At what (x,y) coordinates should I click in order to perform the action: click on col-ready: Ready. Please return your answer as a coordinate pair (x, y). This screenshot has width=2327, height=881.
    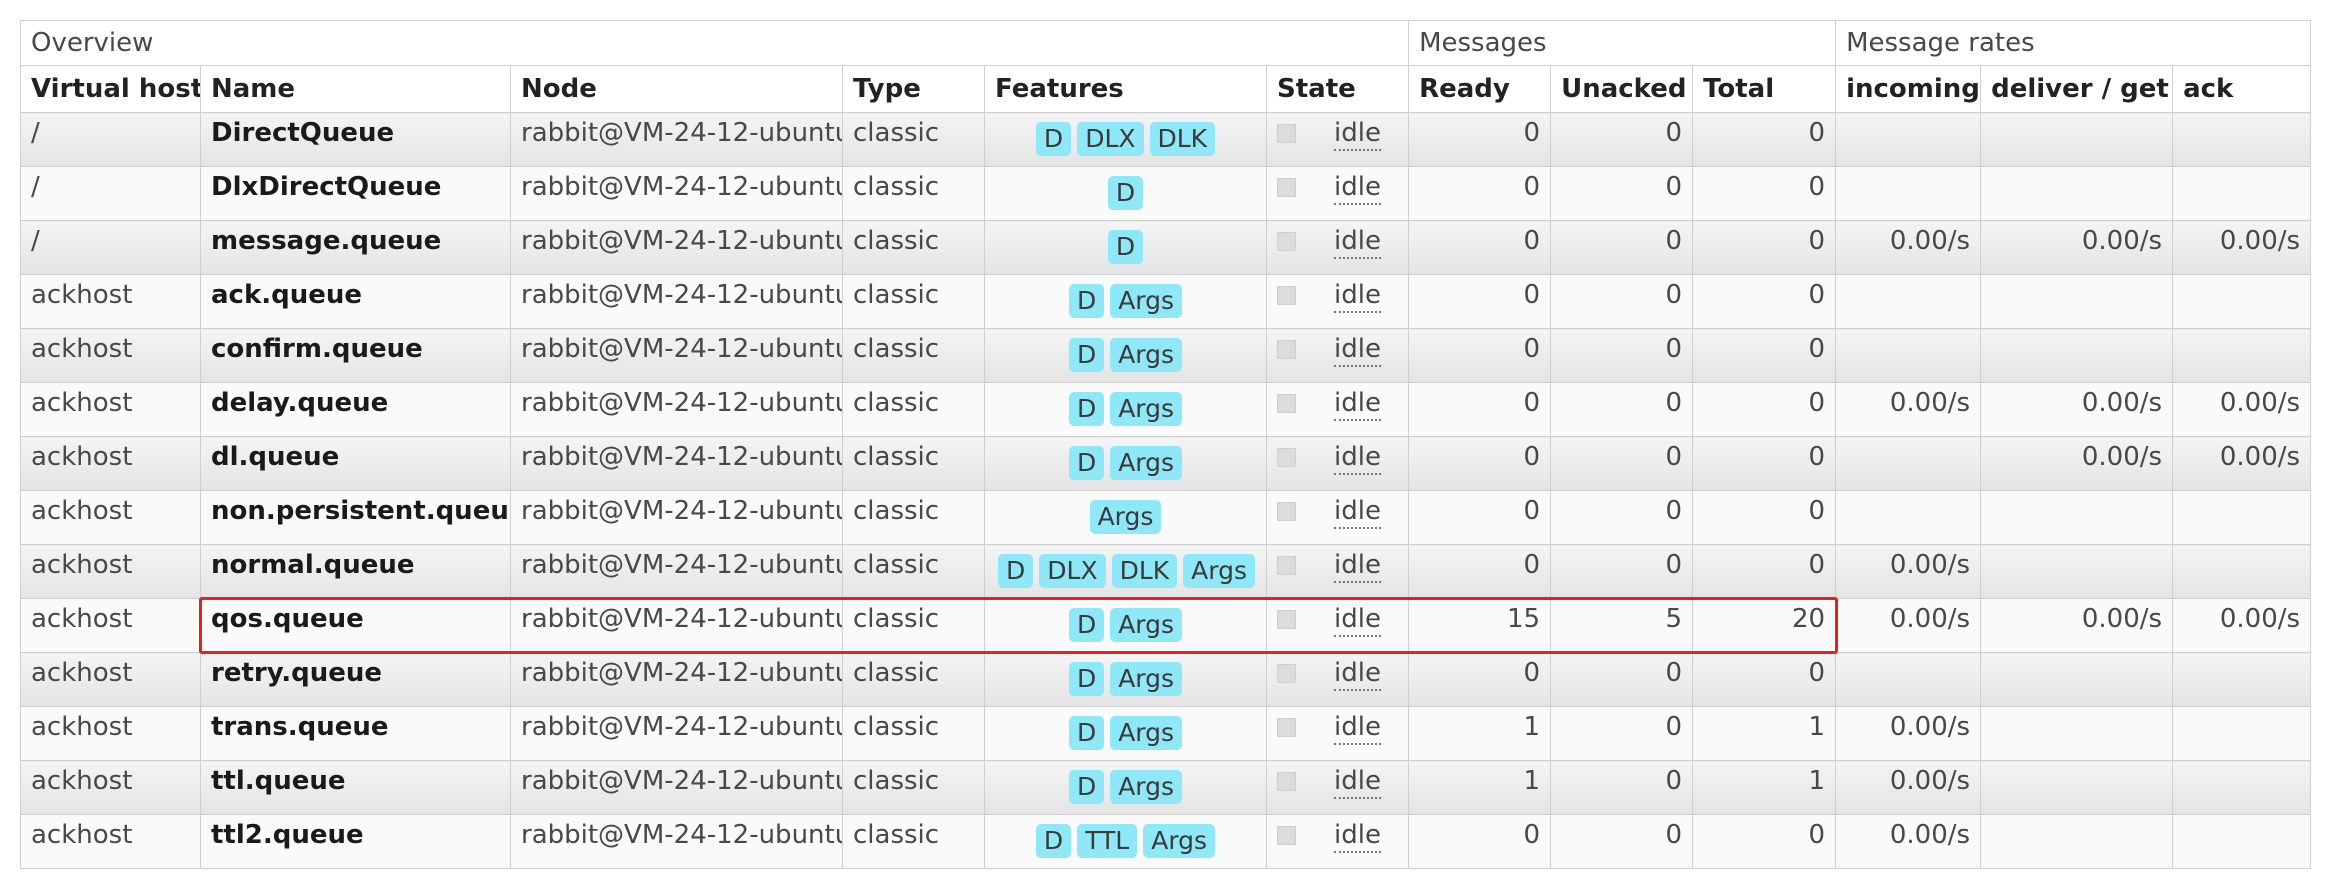
    Looking at the image, I should click on (1480, 89).